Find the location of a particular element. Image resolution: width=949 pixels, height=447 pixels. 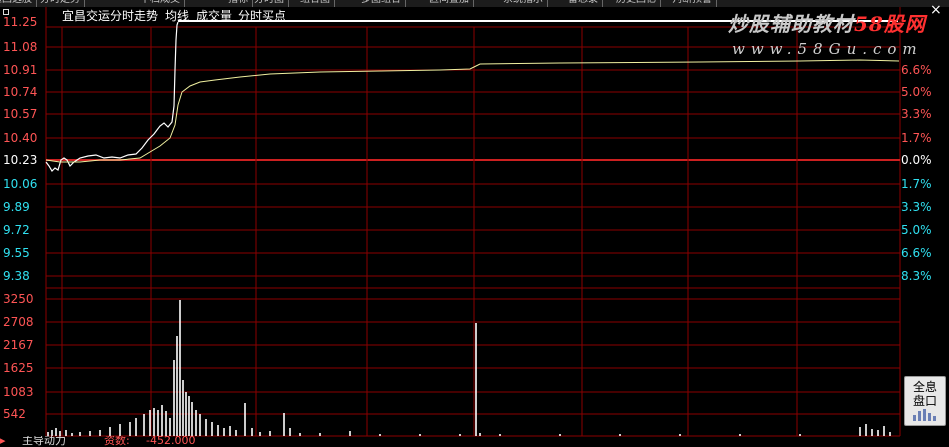

price-tick-label: 10.57 is located at coordinates (20, 114).